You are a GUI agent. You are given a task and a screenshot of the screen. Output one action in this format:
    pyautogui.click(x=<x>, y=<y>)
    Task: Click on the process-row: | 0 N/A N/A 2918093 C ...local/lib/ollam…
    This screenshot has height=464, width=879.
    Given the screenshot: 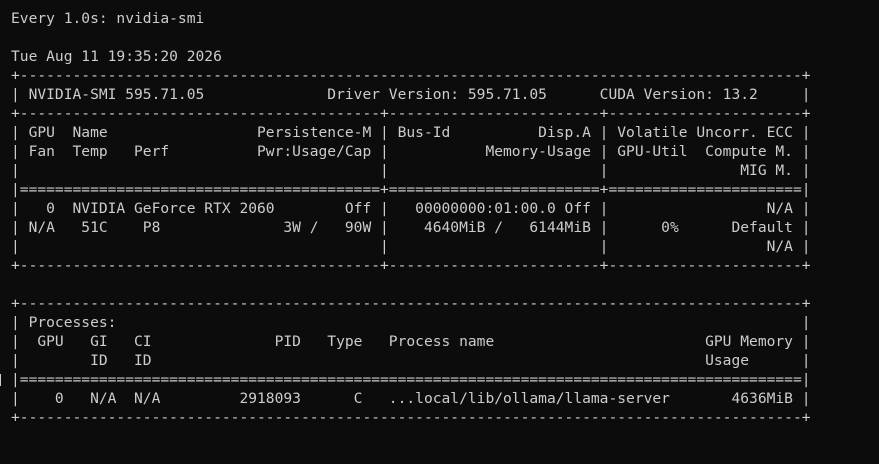 What is the action you would take?
    pyautogui.click(x=411, y=398)
    